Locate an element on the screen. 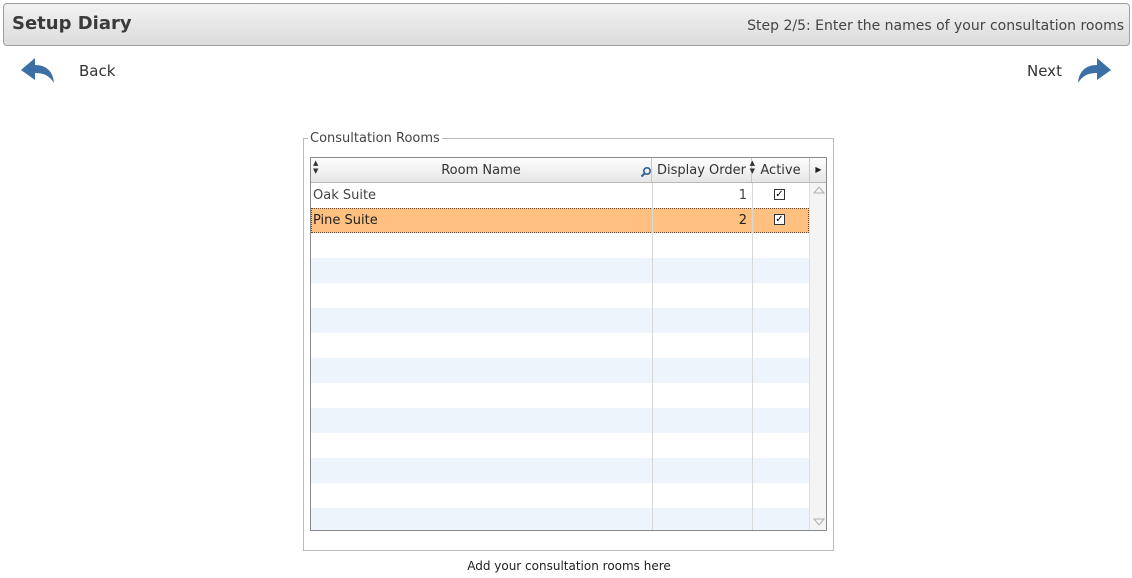  back-label: Back is located at coordinates (97, 71).